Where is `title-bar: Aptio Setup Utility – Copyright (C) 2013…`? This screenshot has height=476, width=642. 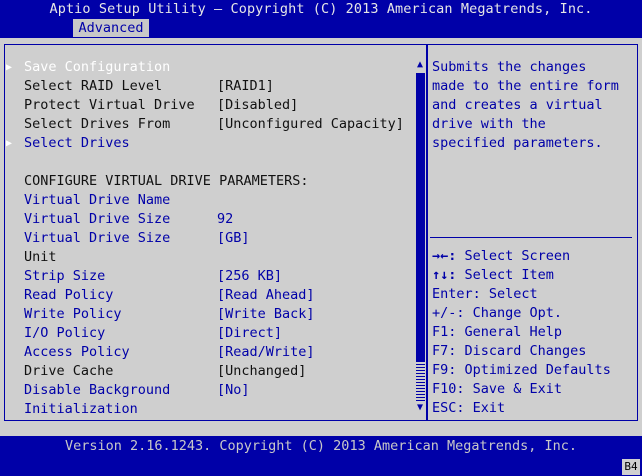
title-bar: Aptio Setup Utility – Copyright (C) 2013… is located at coordinates (321, 19).